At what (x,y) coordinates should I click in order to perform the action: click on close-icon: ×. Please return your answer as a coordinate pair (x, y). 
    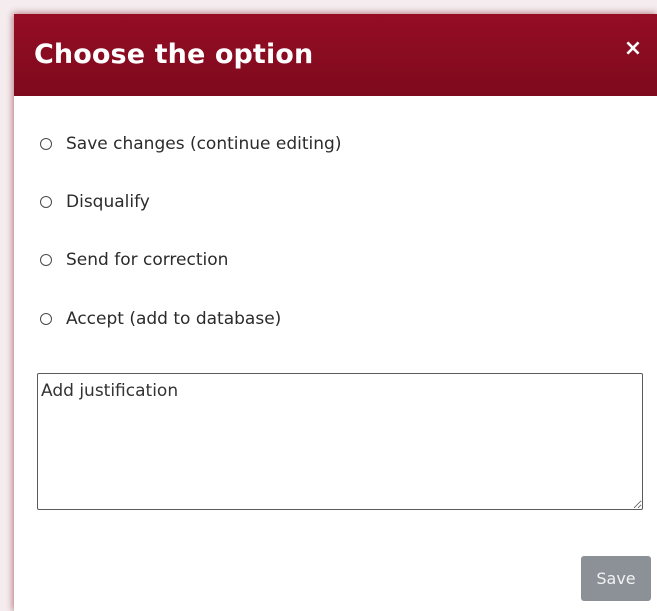
    Looking at the image, I should click on (633, 49).